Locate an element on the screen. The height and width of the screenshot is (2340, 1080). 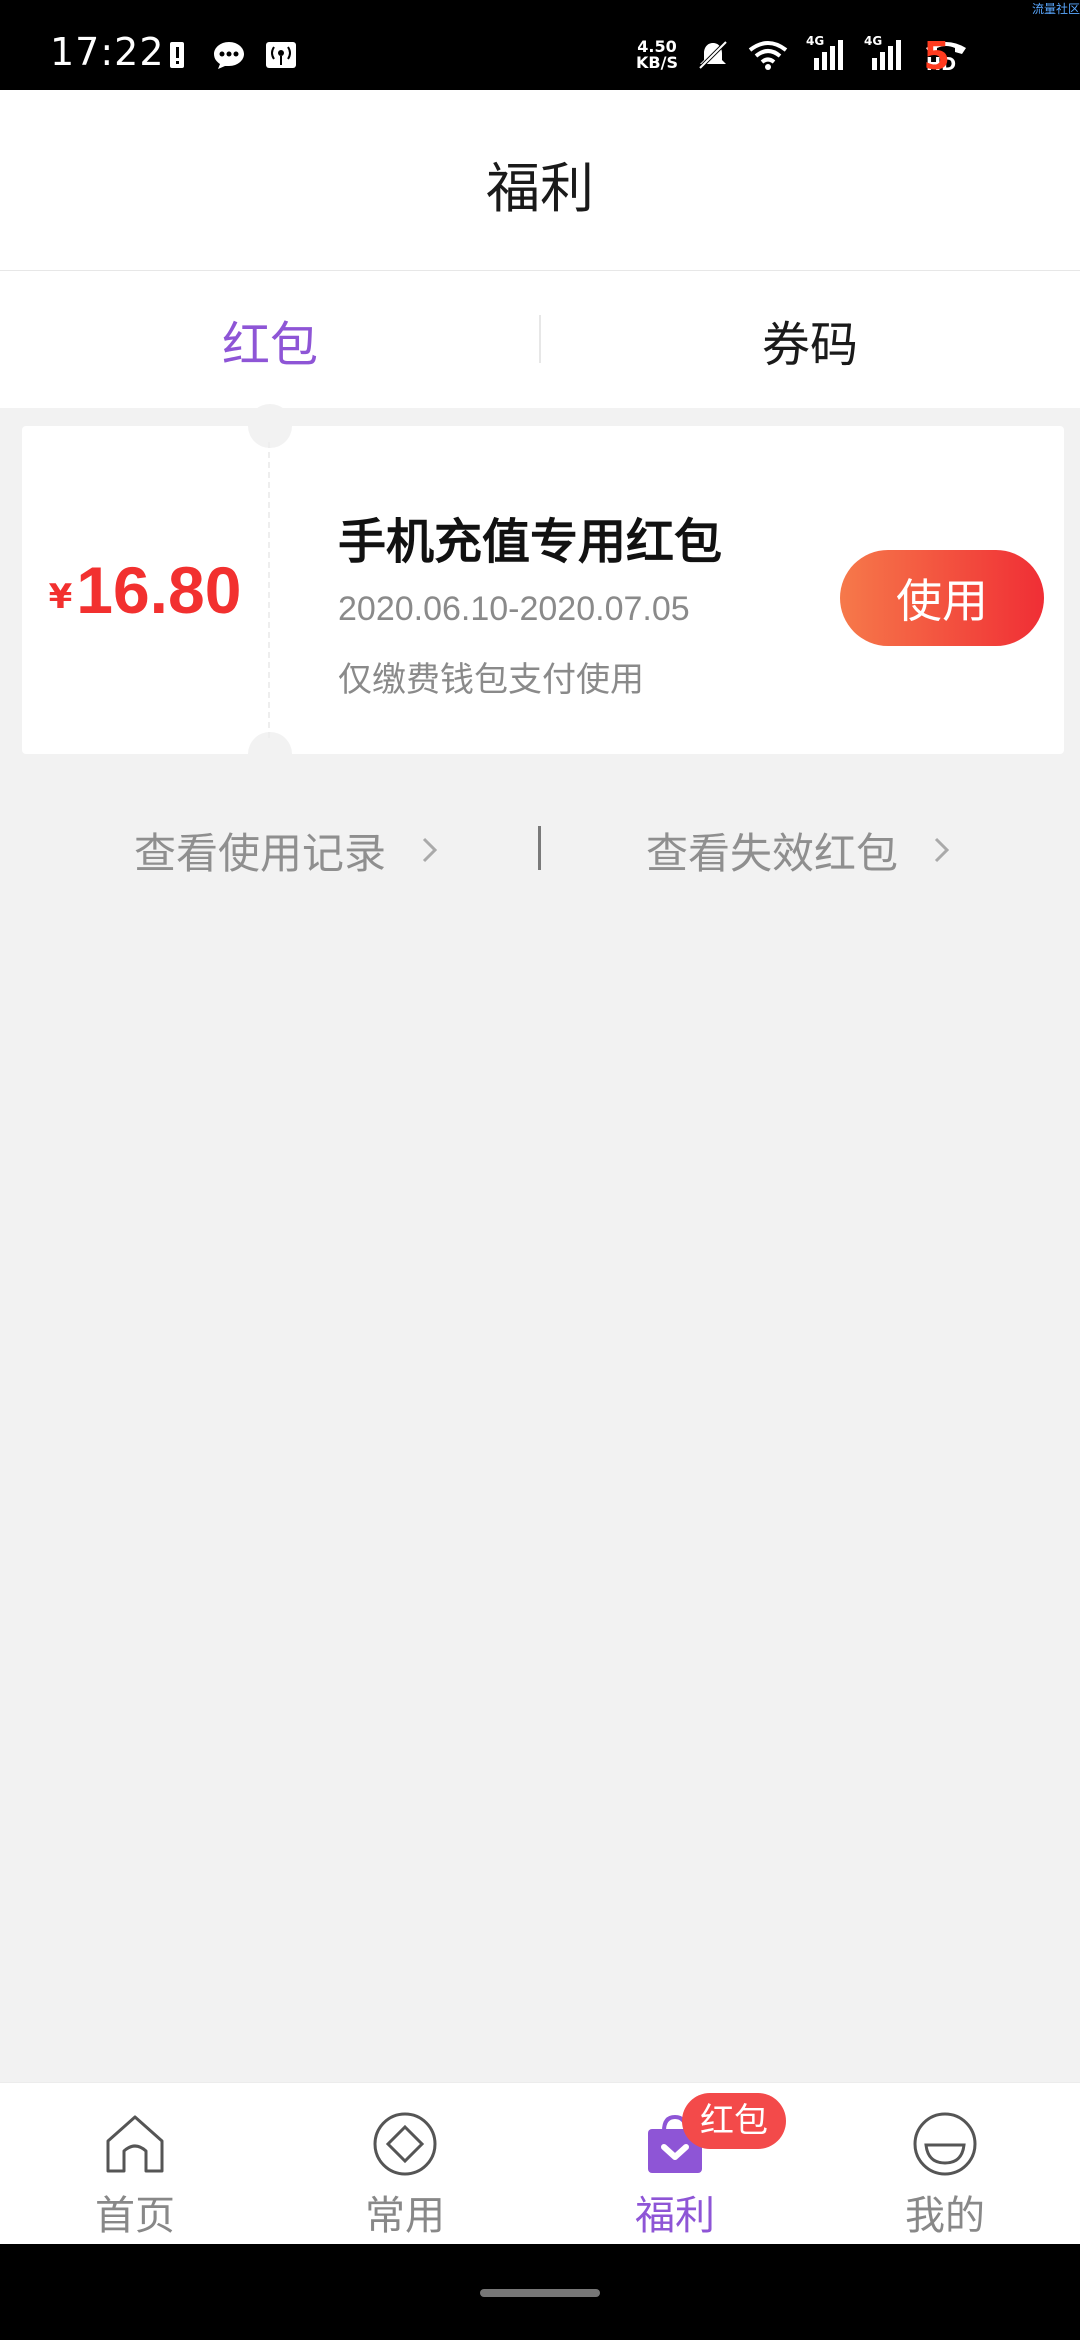
coupon-amount: ¥ 16.80 is located at coordinates (145, 590).